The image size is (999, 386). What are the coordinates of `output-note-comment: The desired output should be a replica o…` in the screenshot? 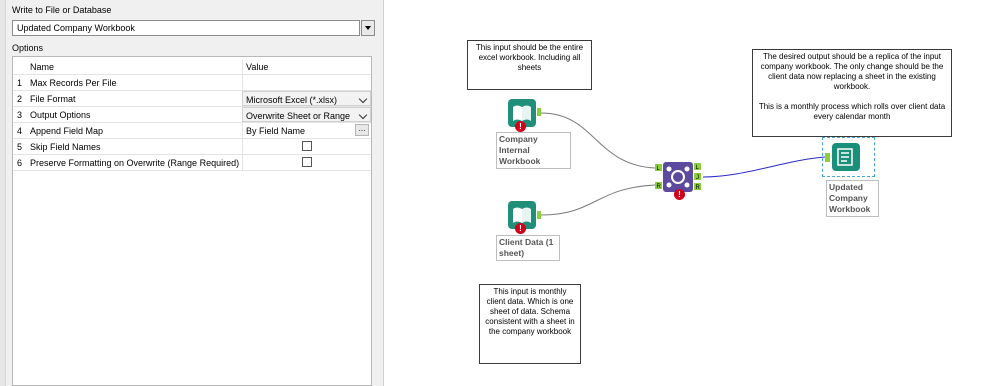 It's located at (852, 93).